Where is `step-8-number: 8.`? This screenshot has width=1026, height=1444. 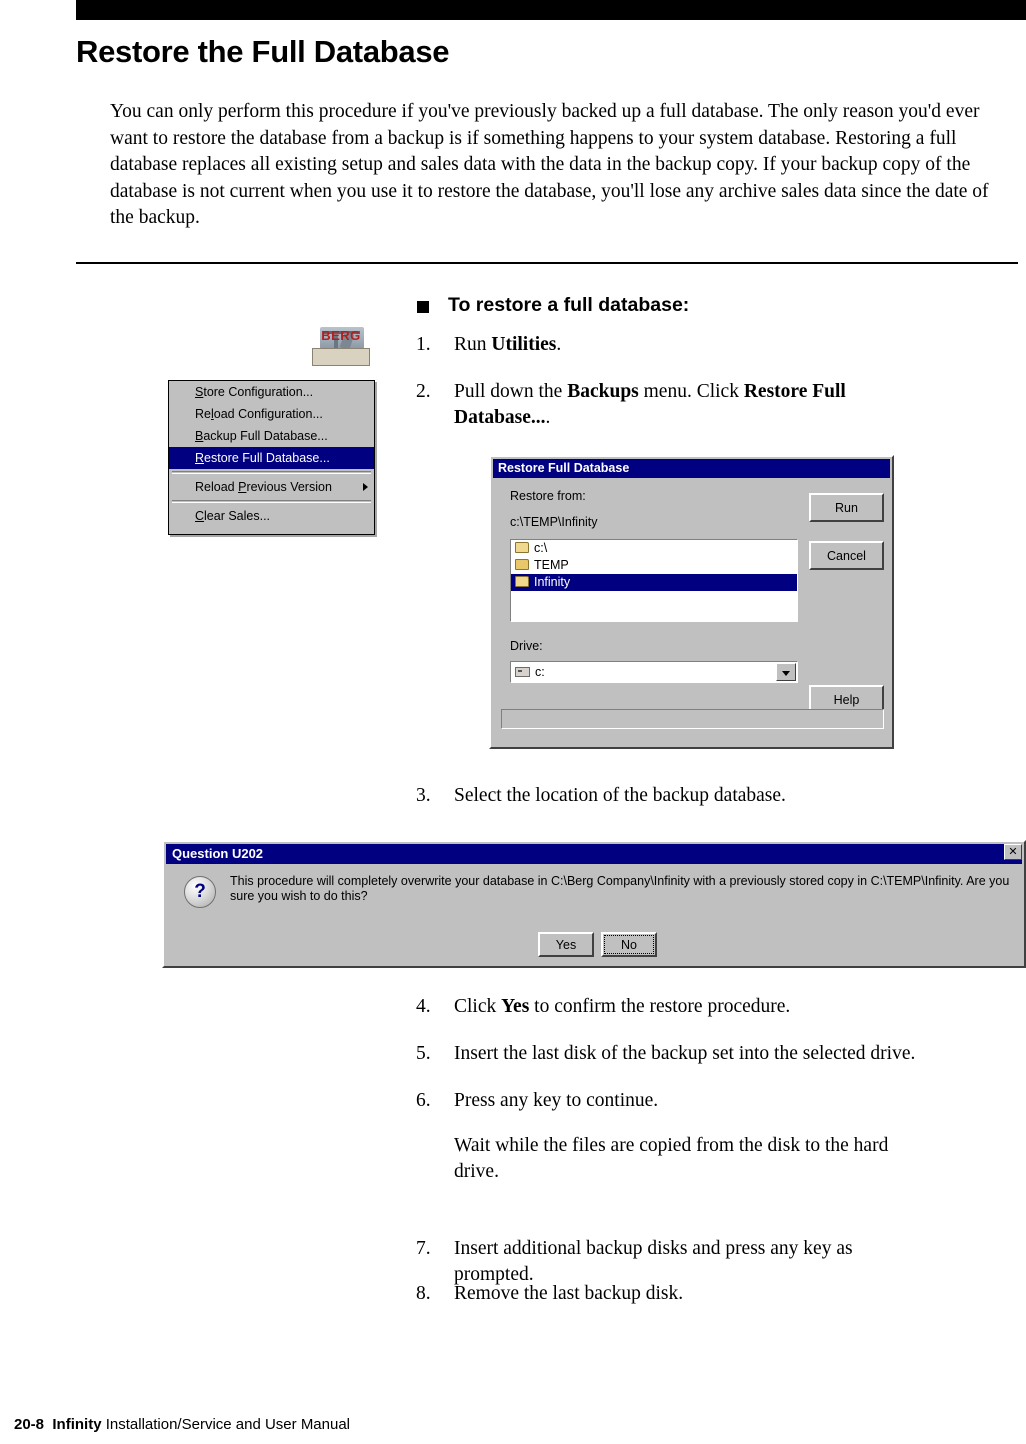
step-8-number: 8. is located at coordinates (423, 1293).